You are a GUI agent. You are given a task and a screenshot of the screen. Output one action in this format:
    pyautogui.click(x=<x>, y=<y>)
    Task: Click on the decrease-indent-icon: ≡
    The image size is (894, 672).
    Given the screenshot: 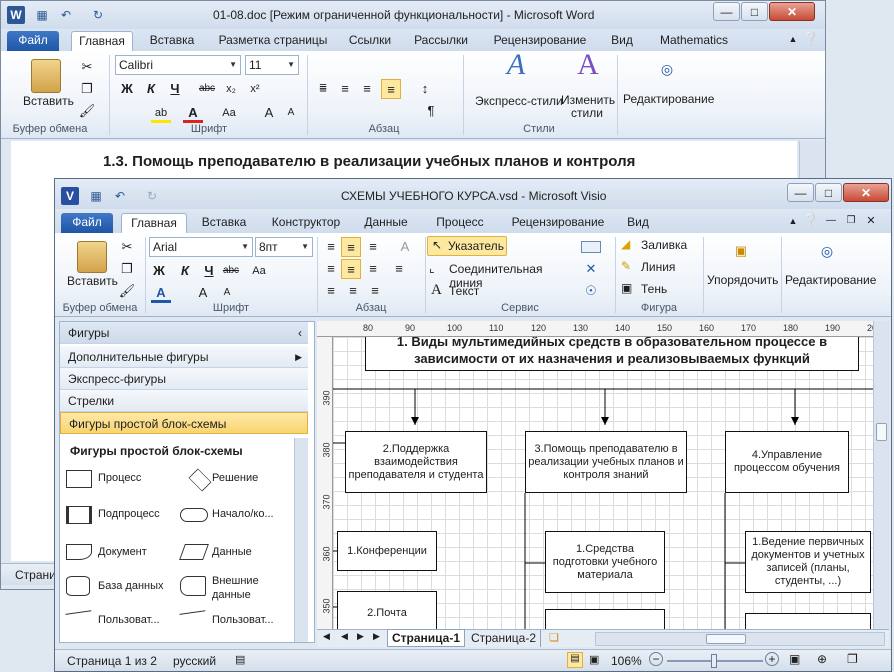 What is the action you would take?
    pyautogui.click(x=331, y=291)
    